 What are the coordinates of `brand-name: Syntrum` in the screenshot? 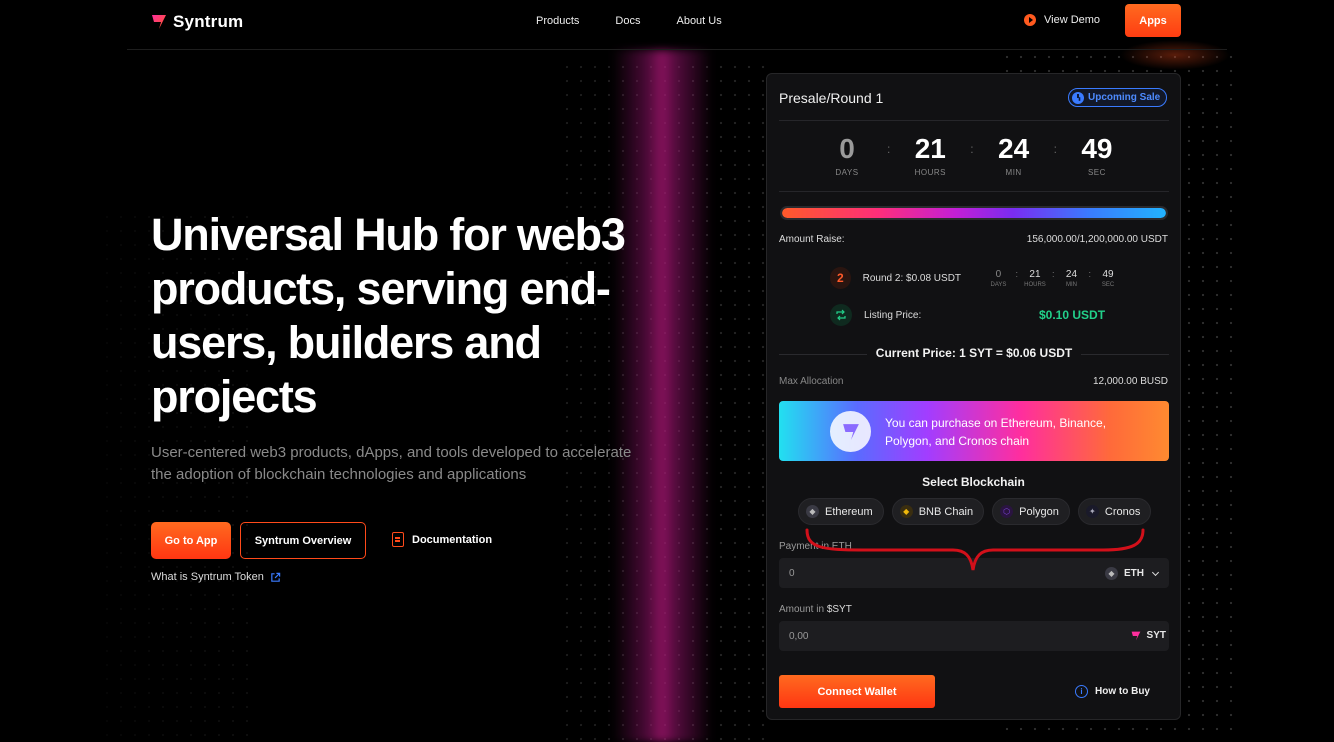 It's located at (208, 21).